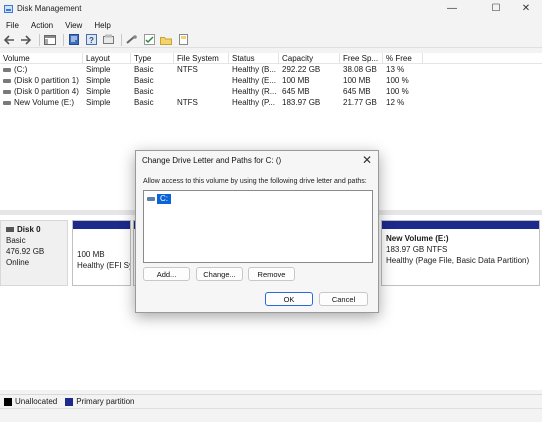 Image resolution: width=542 pixels, height=422 pixels. What do you see at coordinates (50, 40) in the screenshot?
I see `console-tree-icon` at bounding box center [50, 40].